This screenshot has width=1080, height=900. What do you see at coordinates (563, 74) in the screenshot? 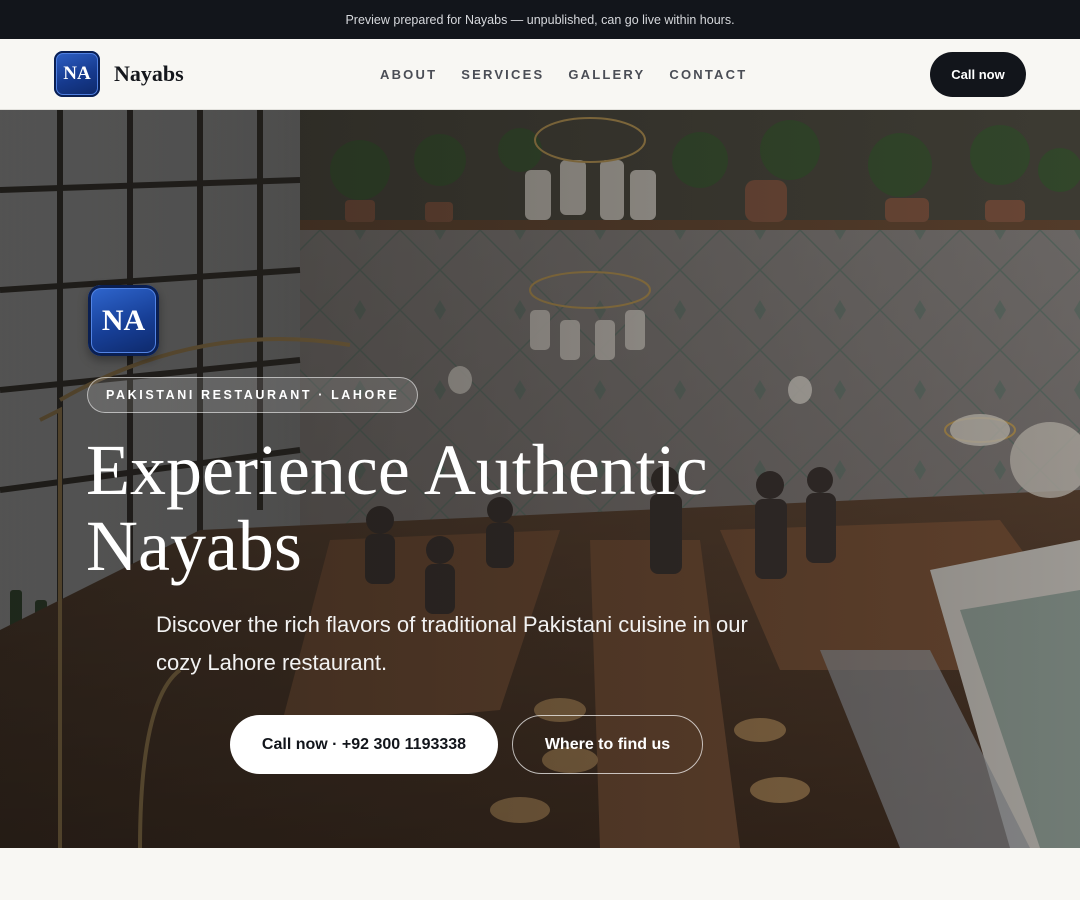
I see `main-nav: ABOUT SERVICES GALLERY CONTACT` at bounding box center [563, 74].